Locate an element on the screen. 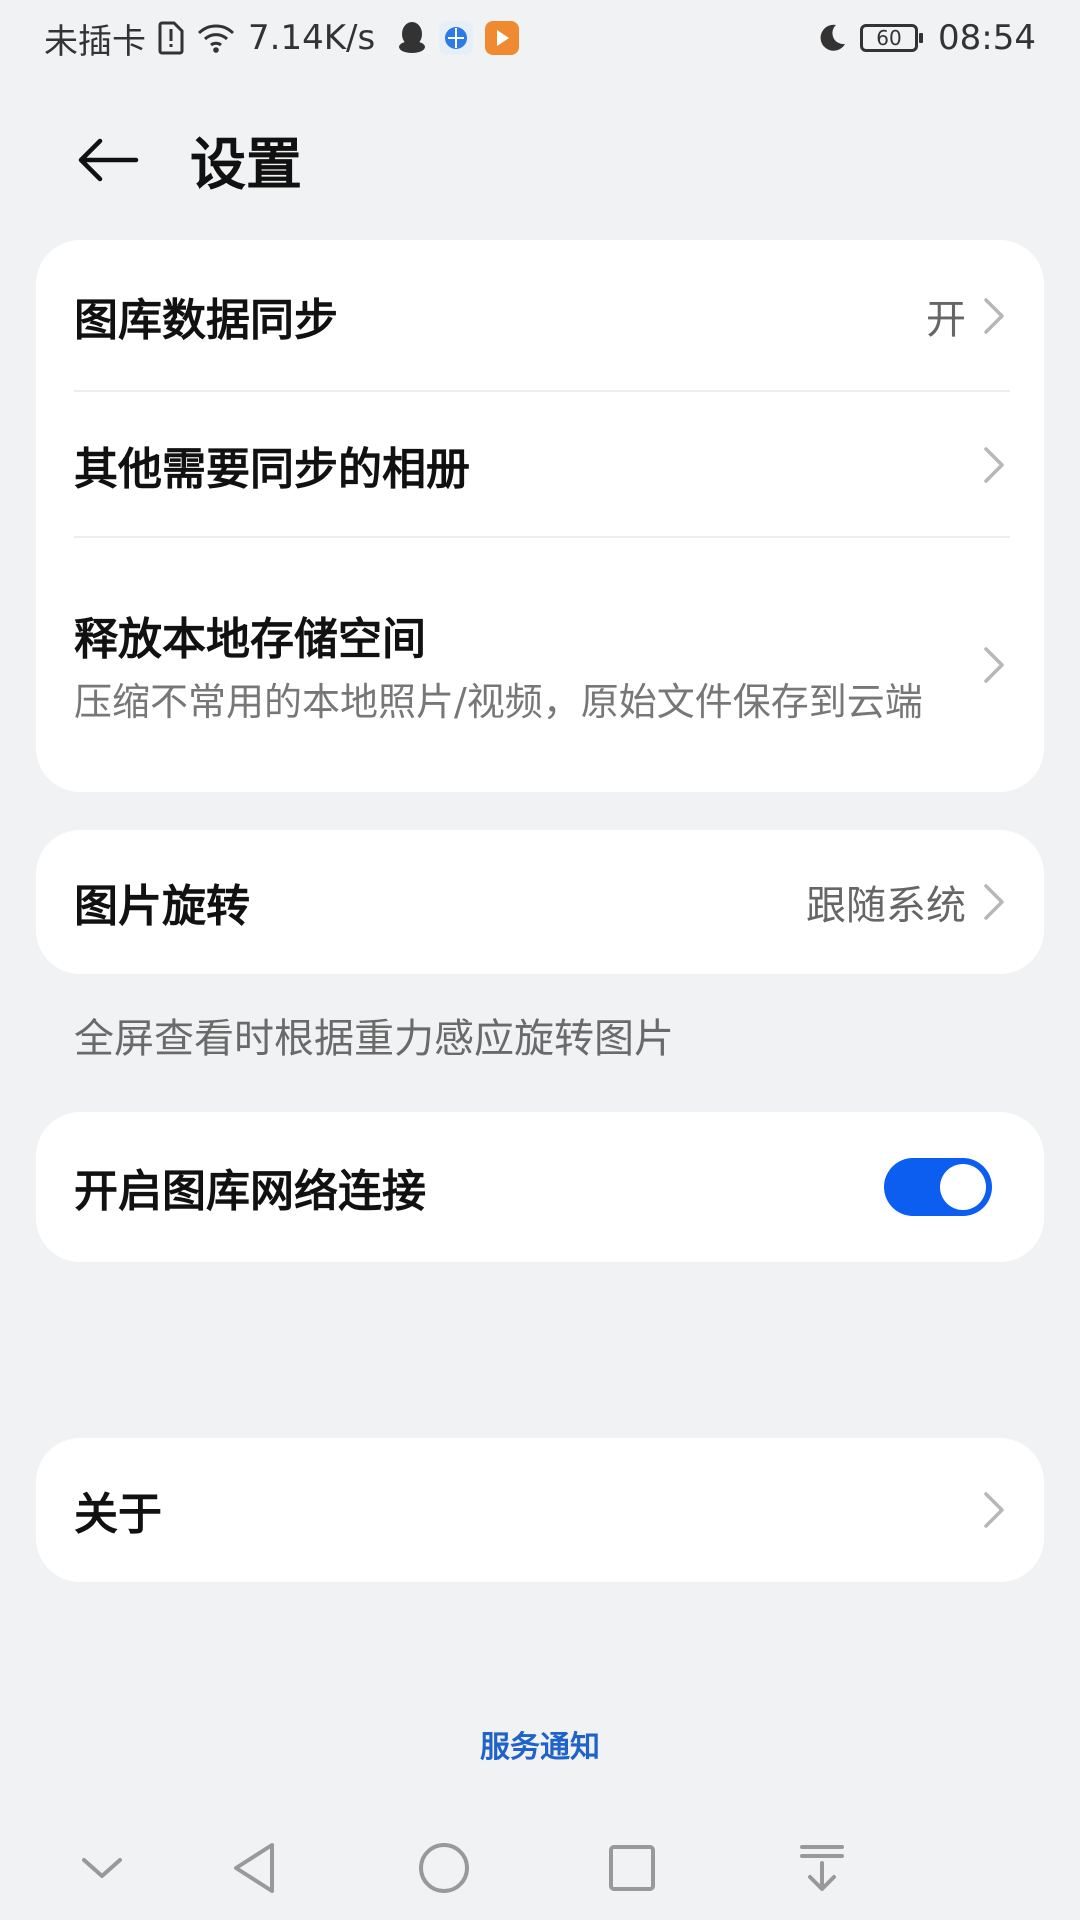  rotation-card: 图片旋转 跟随系统 is located at coordinates (540, 902).